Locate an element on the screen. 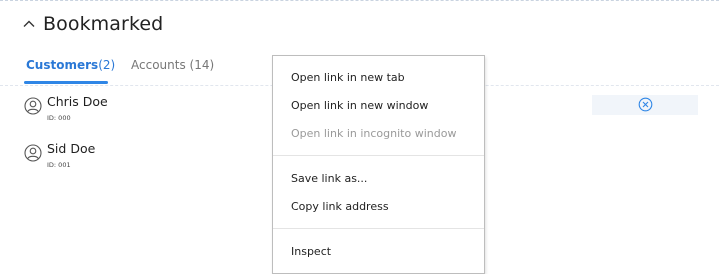 The image size is (719, 274). tab-accounts-count: (14) is located at coordinates (202, 65).